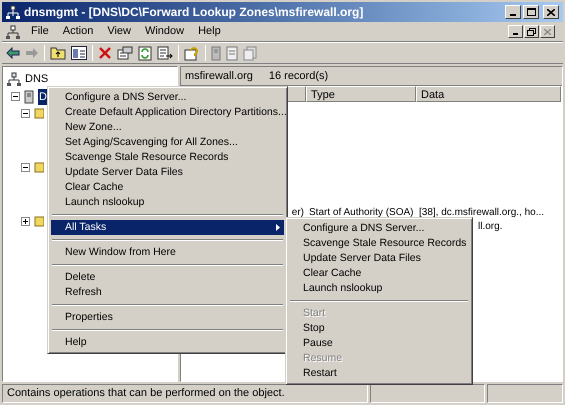 The height and width of the screenshot is (405, 565). I want to click on menu-item: Delete, so click(167, 277).